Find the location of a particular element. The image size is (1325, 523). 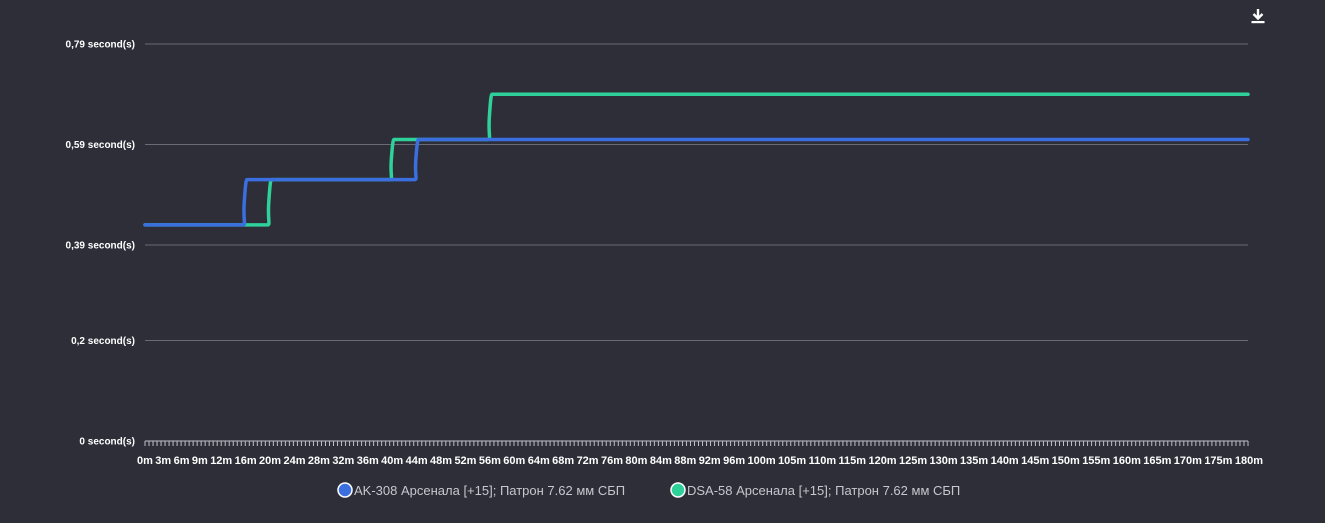

x-tick-label: 72m is located at coordinates (588, 461).